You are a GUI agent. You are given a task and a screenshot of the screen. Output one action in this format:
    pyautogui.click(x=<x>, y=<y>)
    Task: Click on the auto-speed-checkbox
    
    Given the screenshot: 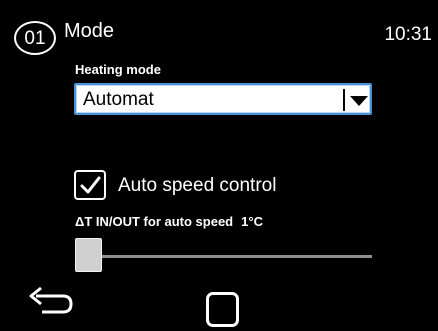 What is the action you would take?
    pyautogui.click(x=90, y=185)
    